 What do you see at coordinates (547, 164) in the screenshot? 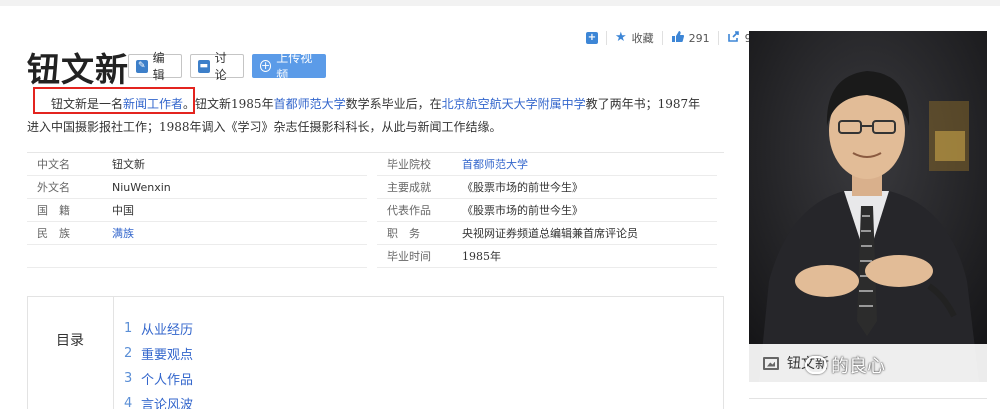
I see `info-row: 毕业院校 首都师范大学` at bounding box center [547, 164].